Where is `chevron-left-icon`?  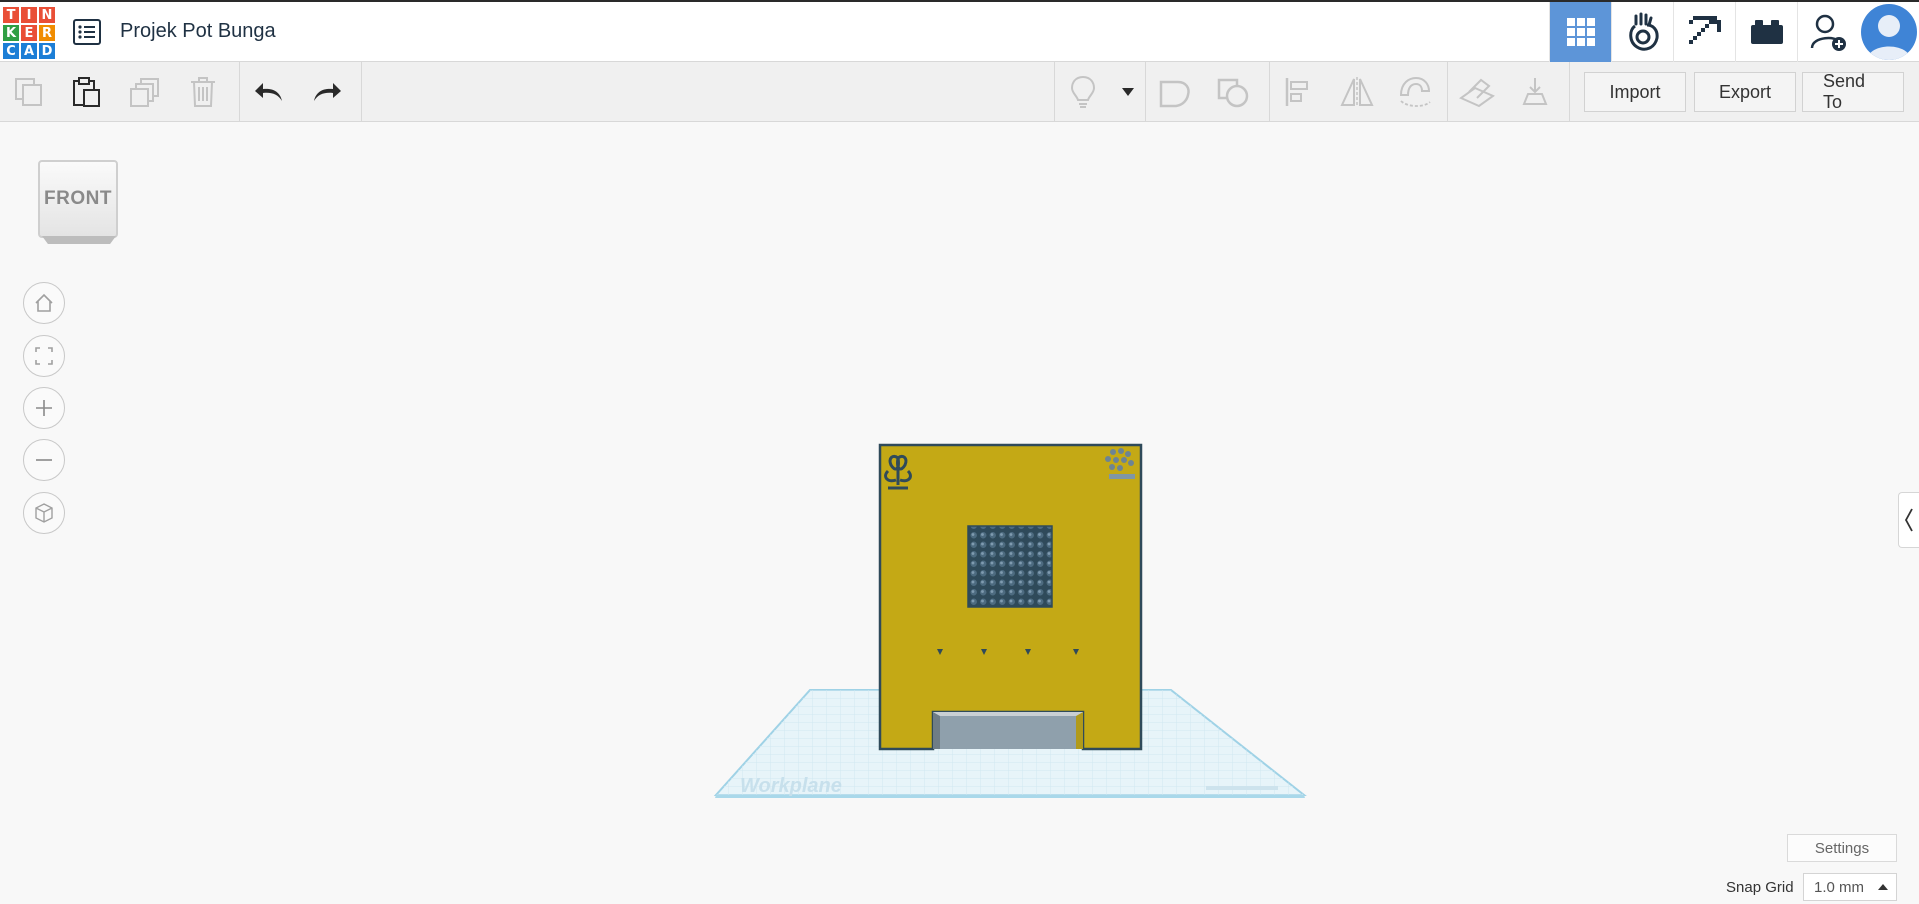
chevron-left-icon is located at coordinates (1908, 520).